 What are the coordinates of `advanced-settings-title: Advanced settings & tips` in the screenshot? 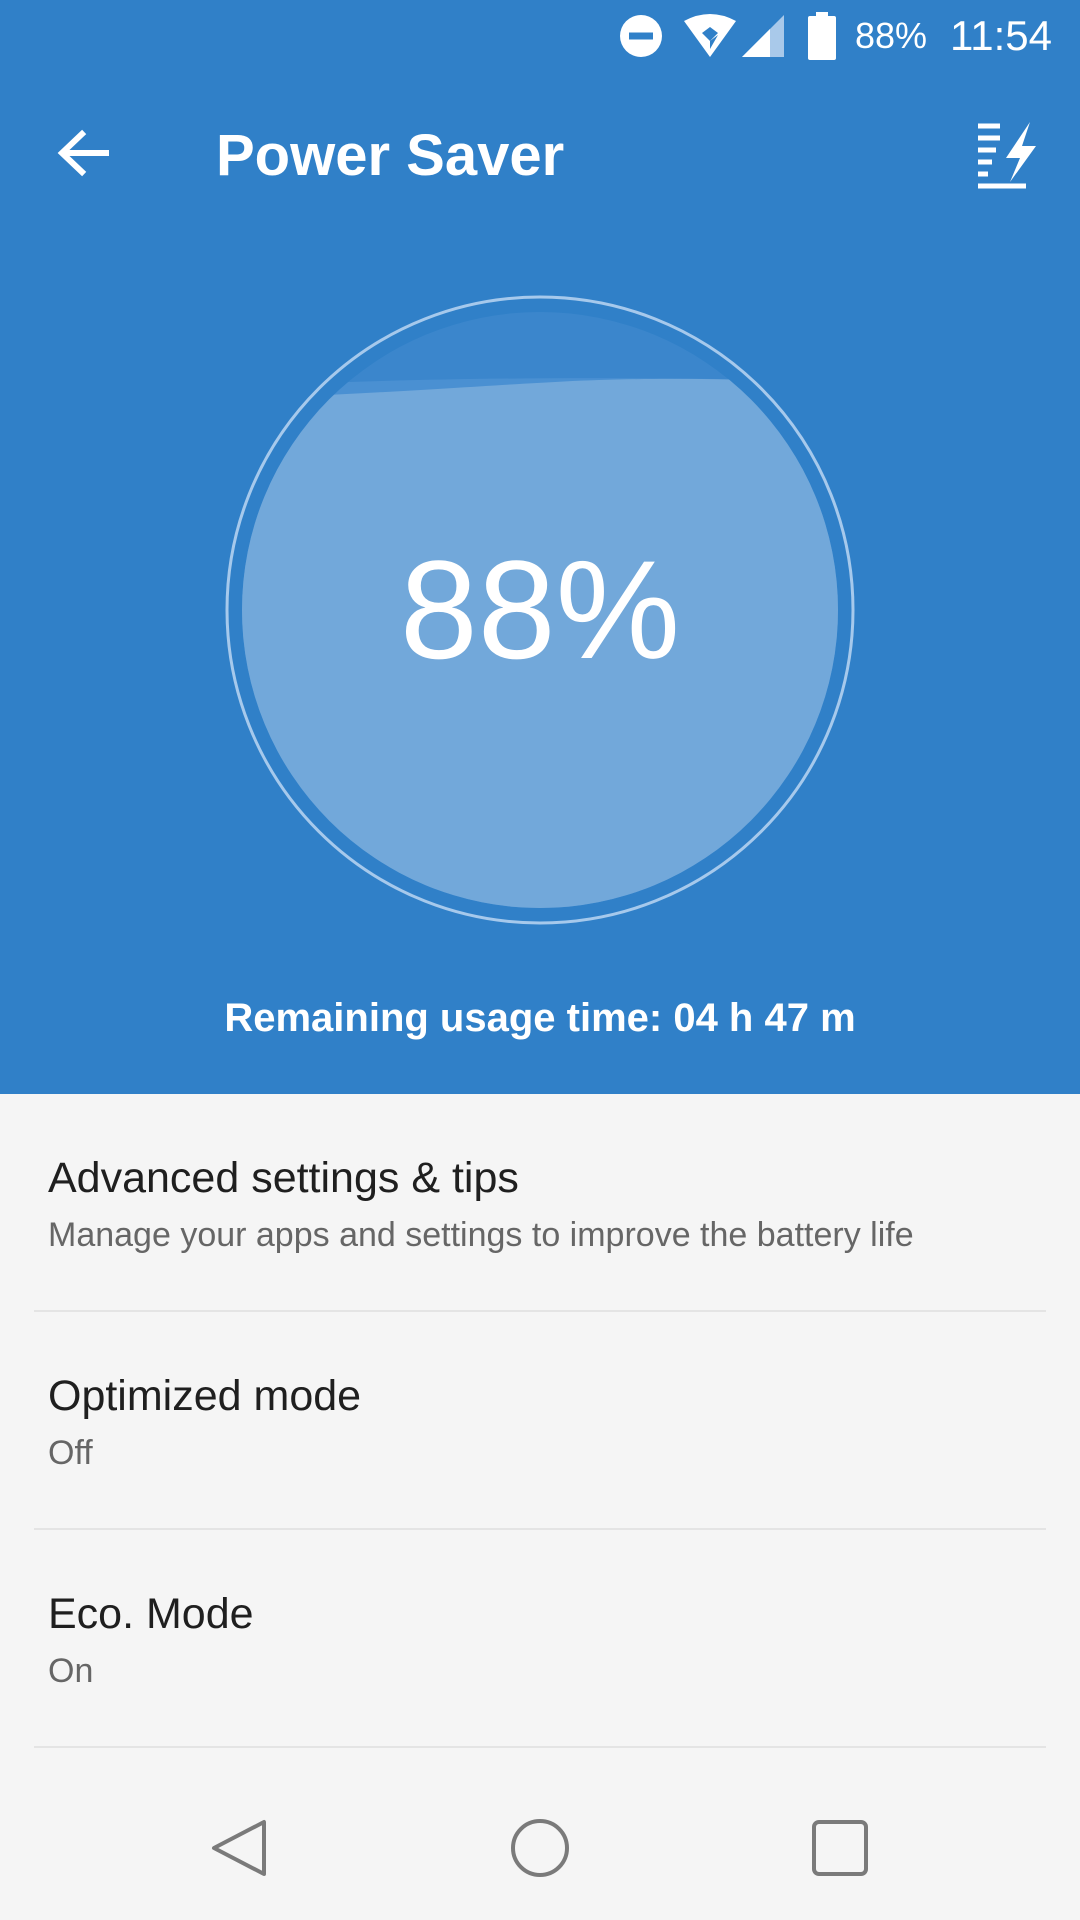 It's located at (283, 1178).